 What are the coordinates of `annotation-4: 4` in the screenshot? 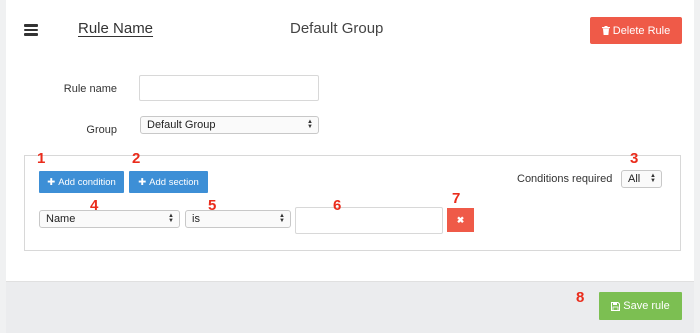 It's located at (94, 205).